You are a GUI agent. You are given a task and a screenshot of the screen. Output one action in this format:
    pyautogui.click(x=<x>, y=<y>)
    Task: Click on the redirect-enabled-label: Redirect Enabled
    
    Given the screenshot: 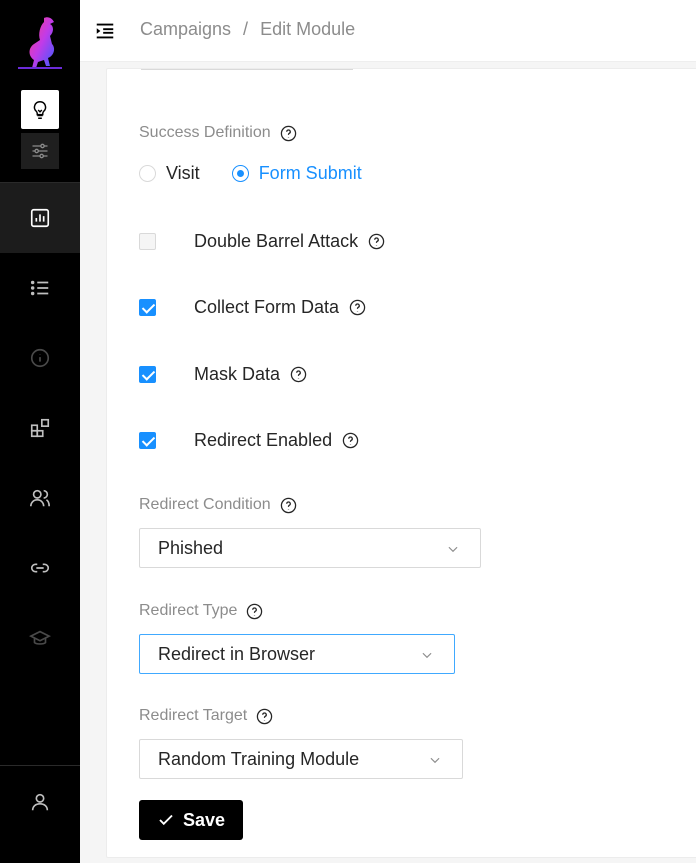 What is the action you would take?
    pyautogui.click(x=263, y=440)
    